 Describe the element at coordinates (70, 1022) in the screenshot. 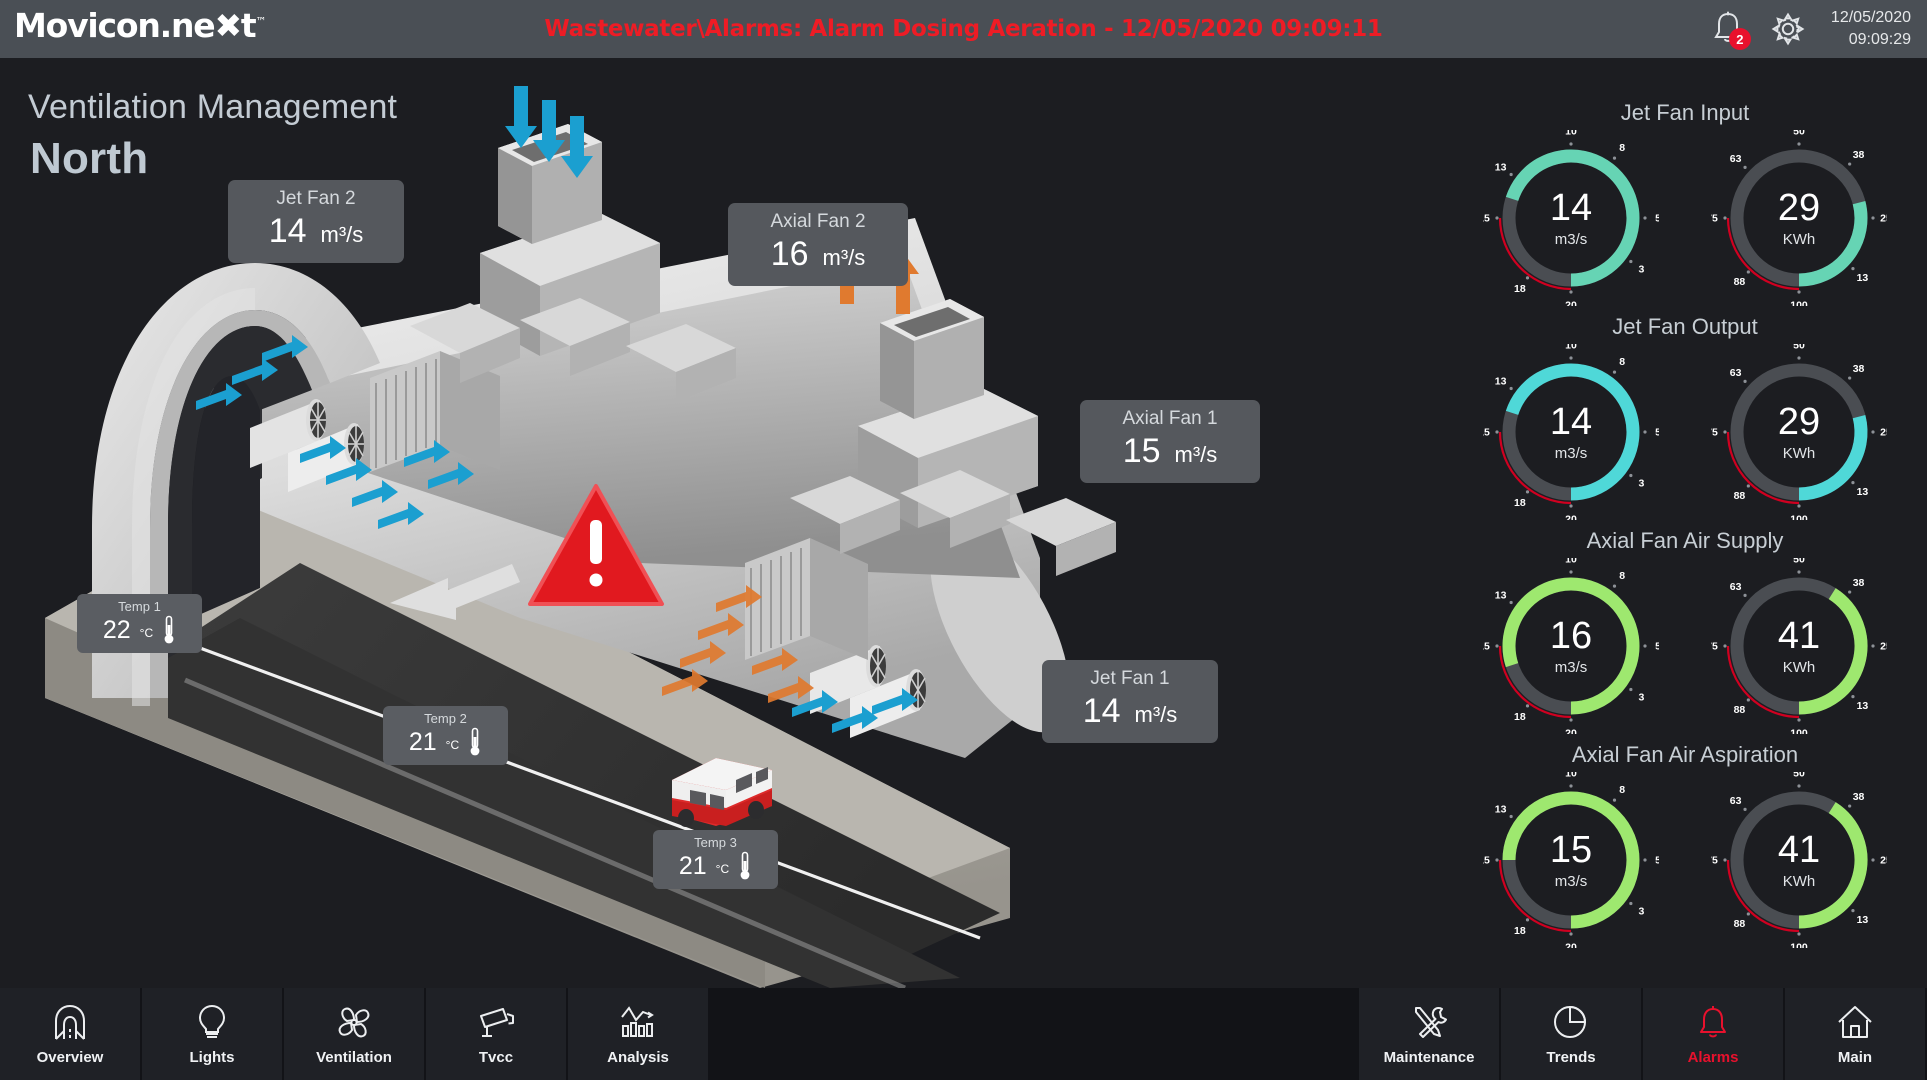

I see `tunnel-icon` at that location.